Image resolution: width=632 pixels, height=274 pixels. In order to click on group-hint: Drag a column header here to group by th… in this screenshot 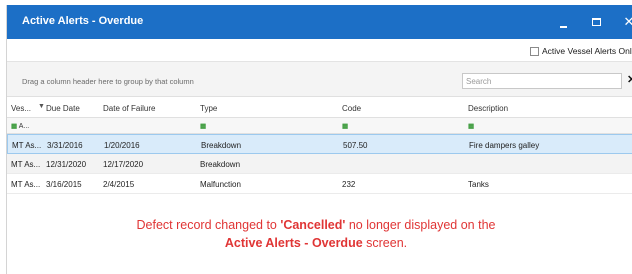, I will do `click(108, 81)`.